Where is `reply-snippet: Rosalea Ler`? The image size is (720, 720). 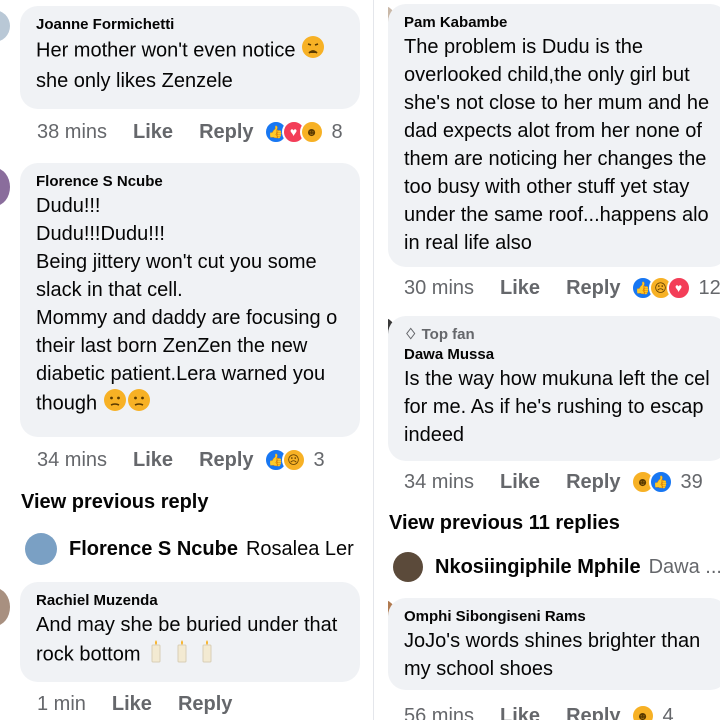
reply-snippet: Rosalea Ler is located at coordinates (299, 548).